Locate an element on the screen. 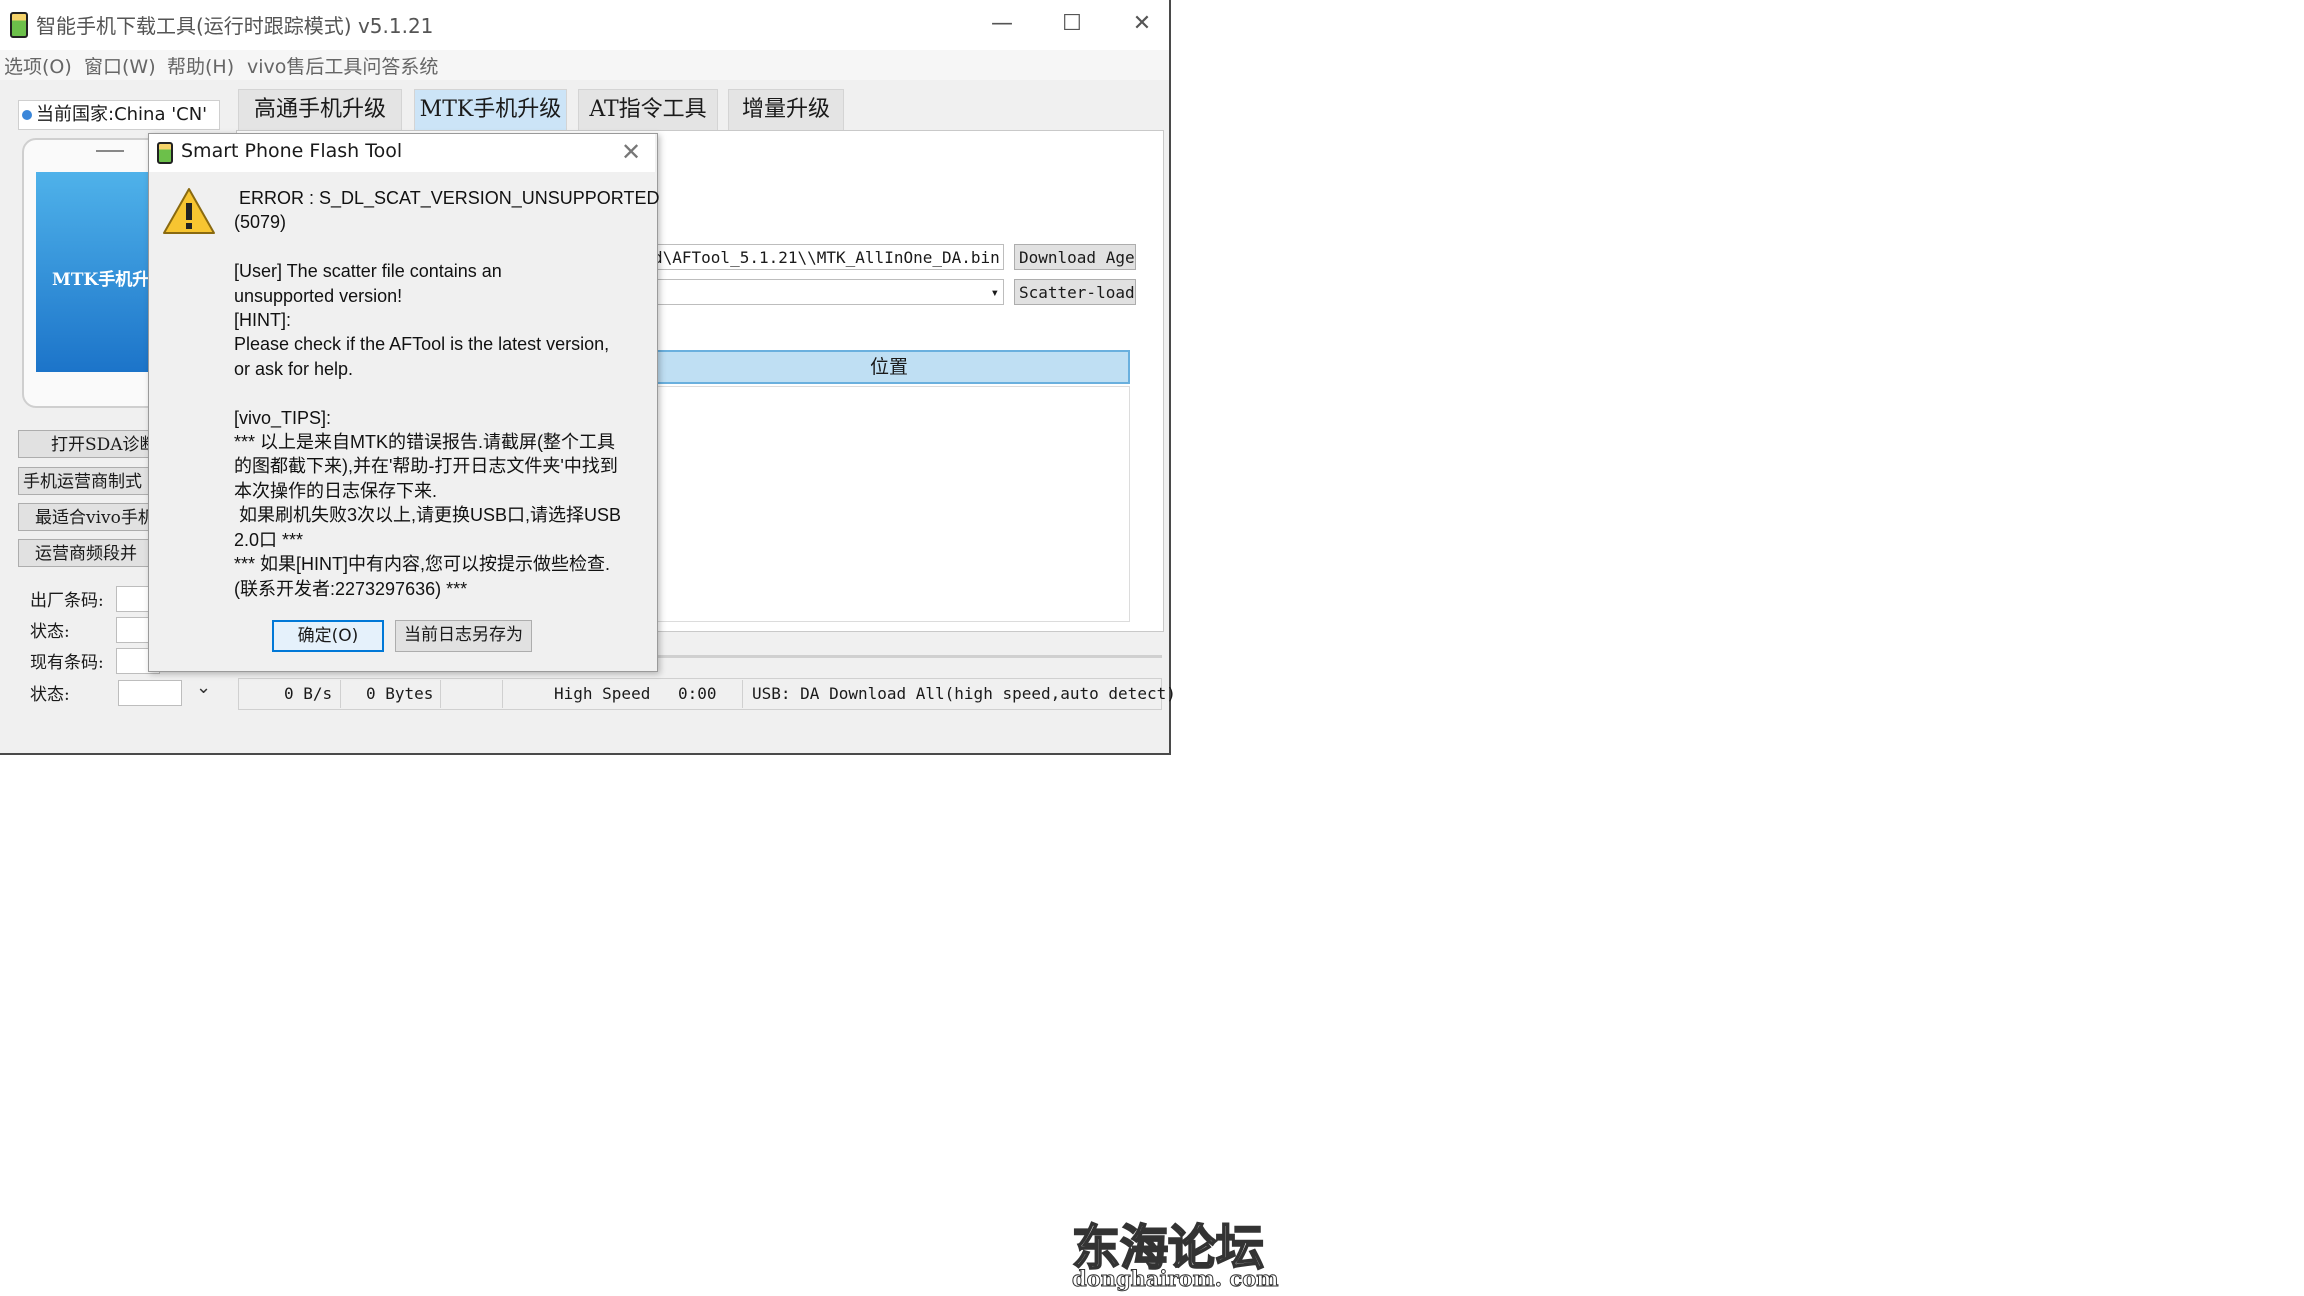 This screenshot has width=2304, height=1296. save-log-button: 当前日志另存为 is located at coordinates (463, 636).